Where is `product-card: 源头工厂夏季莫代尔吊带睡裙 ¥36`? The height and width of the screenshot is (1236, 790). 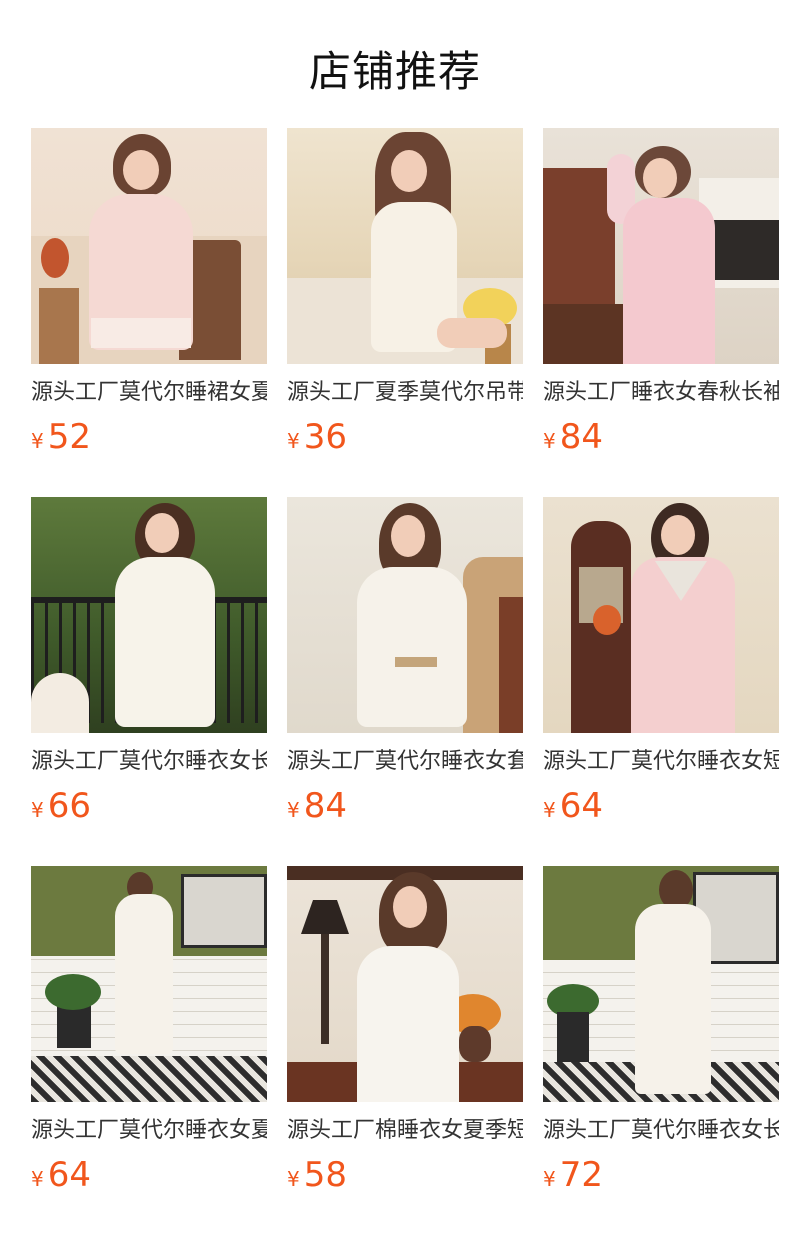 product-card: 源头工厂夏季莫代尔吊带睡裙 ¥36 is located at coordinates (405, 292).